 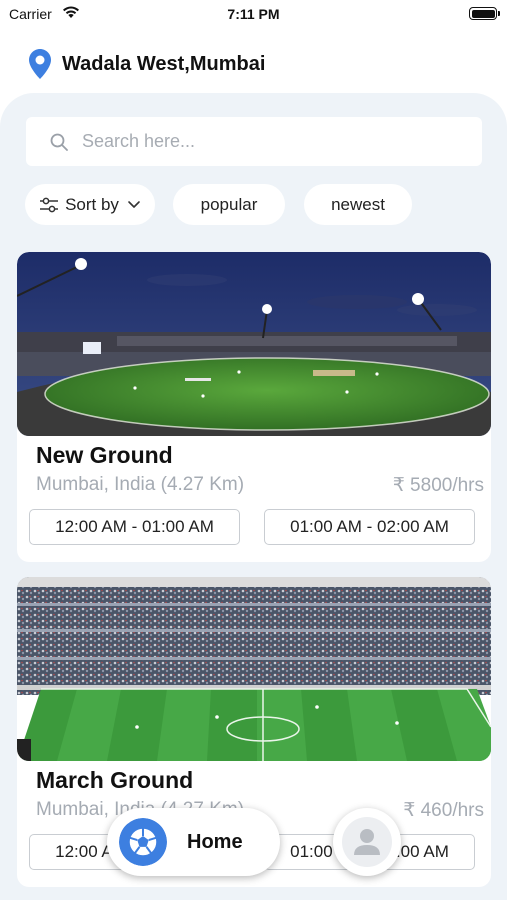 What do you see at coordinates (215, 841) in the screenshot?
I see `home-label: Home` at bounding box center [215, 841].